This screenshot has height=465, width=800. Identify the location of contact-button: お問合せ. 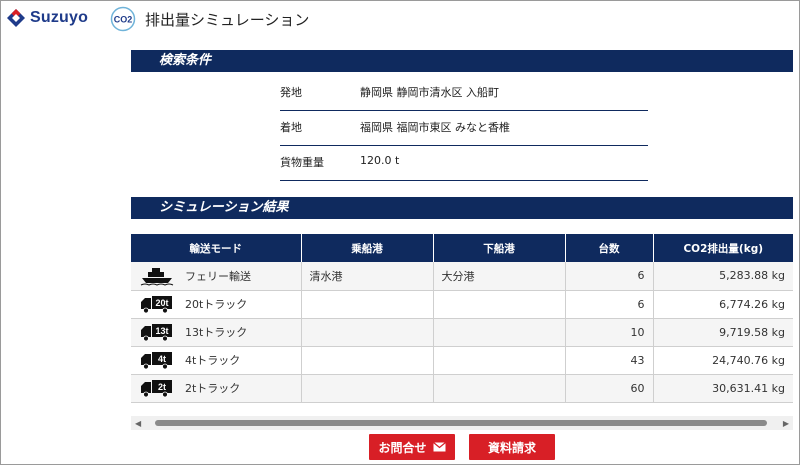
(412, 447).